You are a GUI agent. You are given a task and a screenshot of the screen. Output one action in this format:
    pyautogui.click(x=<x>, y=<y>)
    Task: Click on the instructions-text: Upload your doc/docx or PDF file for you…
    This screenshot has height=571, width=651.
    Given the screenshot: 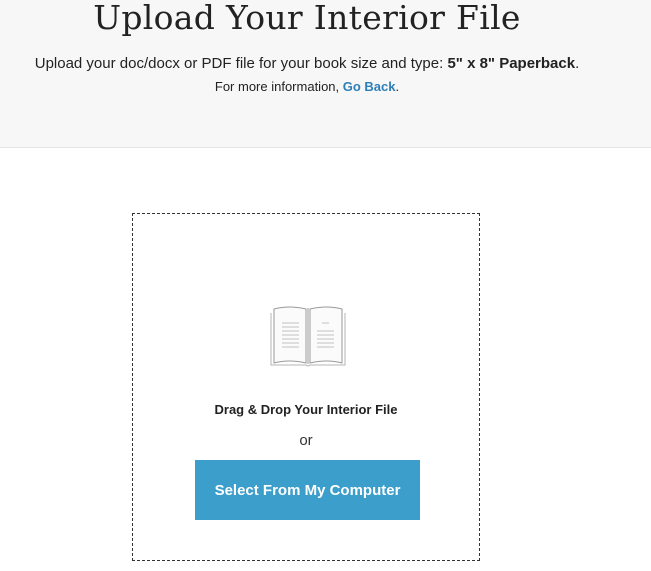 What is the action you would take?
    pyautogui.click(x=241, y=63)
    